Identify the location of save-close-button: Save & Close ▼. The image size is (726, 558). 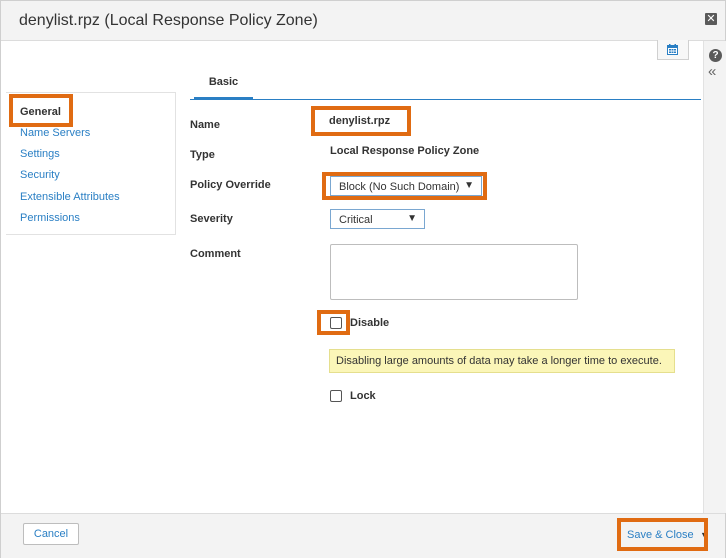
(665, 535).